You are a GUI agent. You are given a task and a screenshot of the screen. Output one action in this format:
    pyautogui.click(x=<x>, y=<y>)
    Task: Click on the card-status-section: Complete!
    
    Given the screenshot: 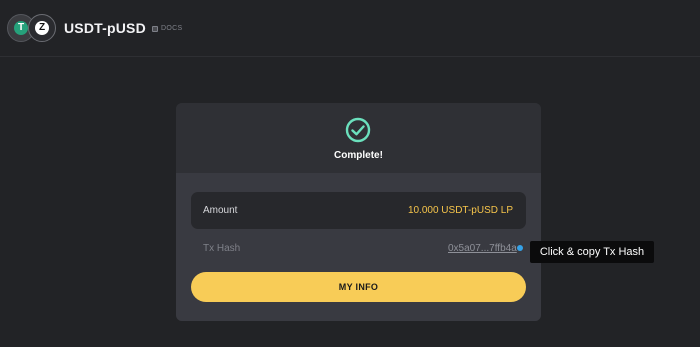 What is the action you would take?
    pyautogui.click(x=358, y=138)
    